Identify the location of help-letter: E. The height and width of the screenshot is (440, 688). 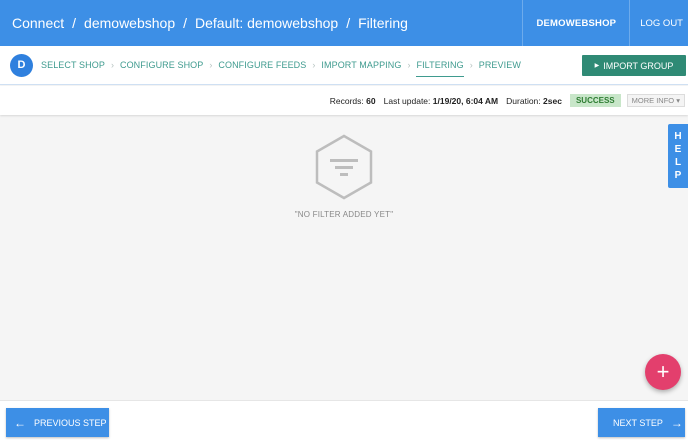
(678, 149).